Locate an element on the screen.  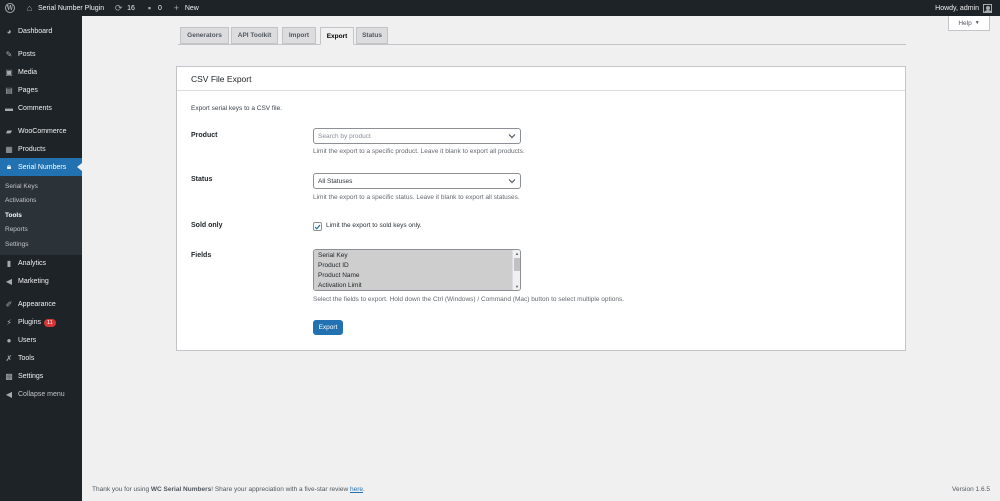
sidebar-item-appearance: ✐ Appearance is located at coordinates (41, 305).